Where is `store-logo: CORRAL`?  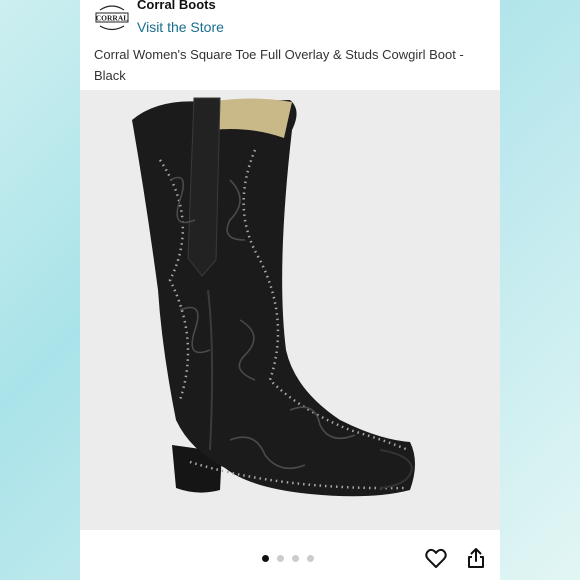
store-logo: CORRAL is located at coordinates (112, 18).